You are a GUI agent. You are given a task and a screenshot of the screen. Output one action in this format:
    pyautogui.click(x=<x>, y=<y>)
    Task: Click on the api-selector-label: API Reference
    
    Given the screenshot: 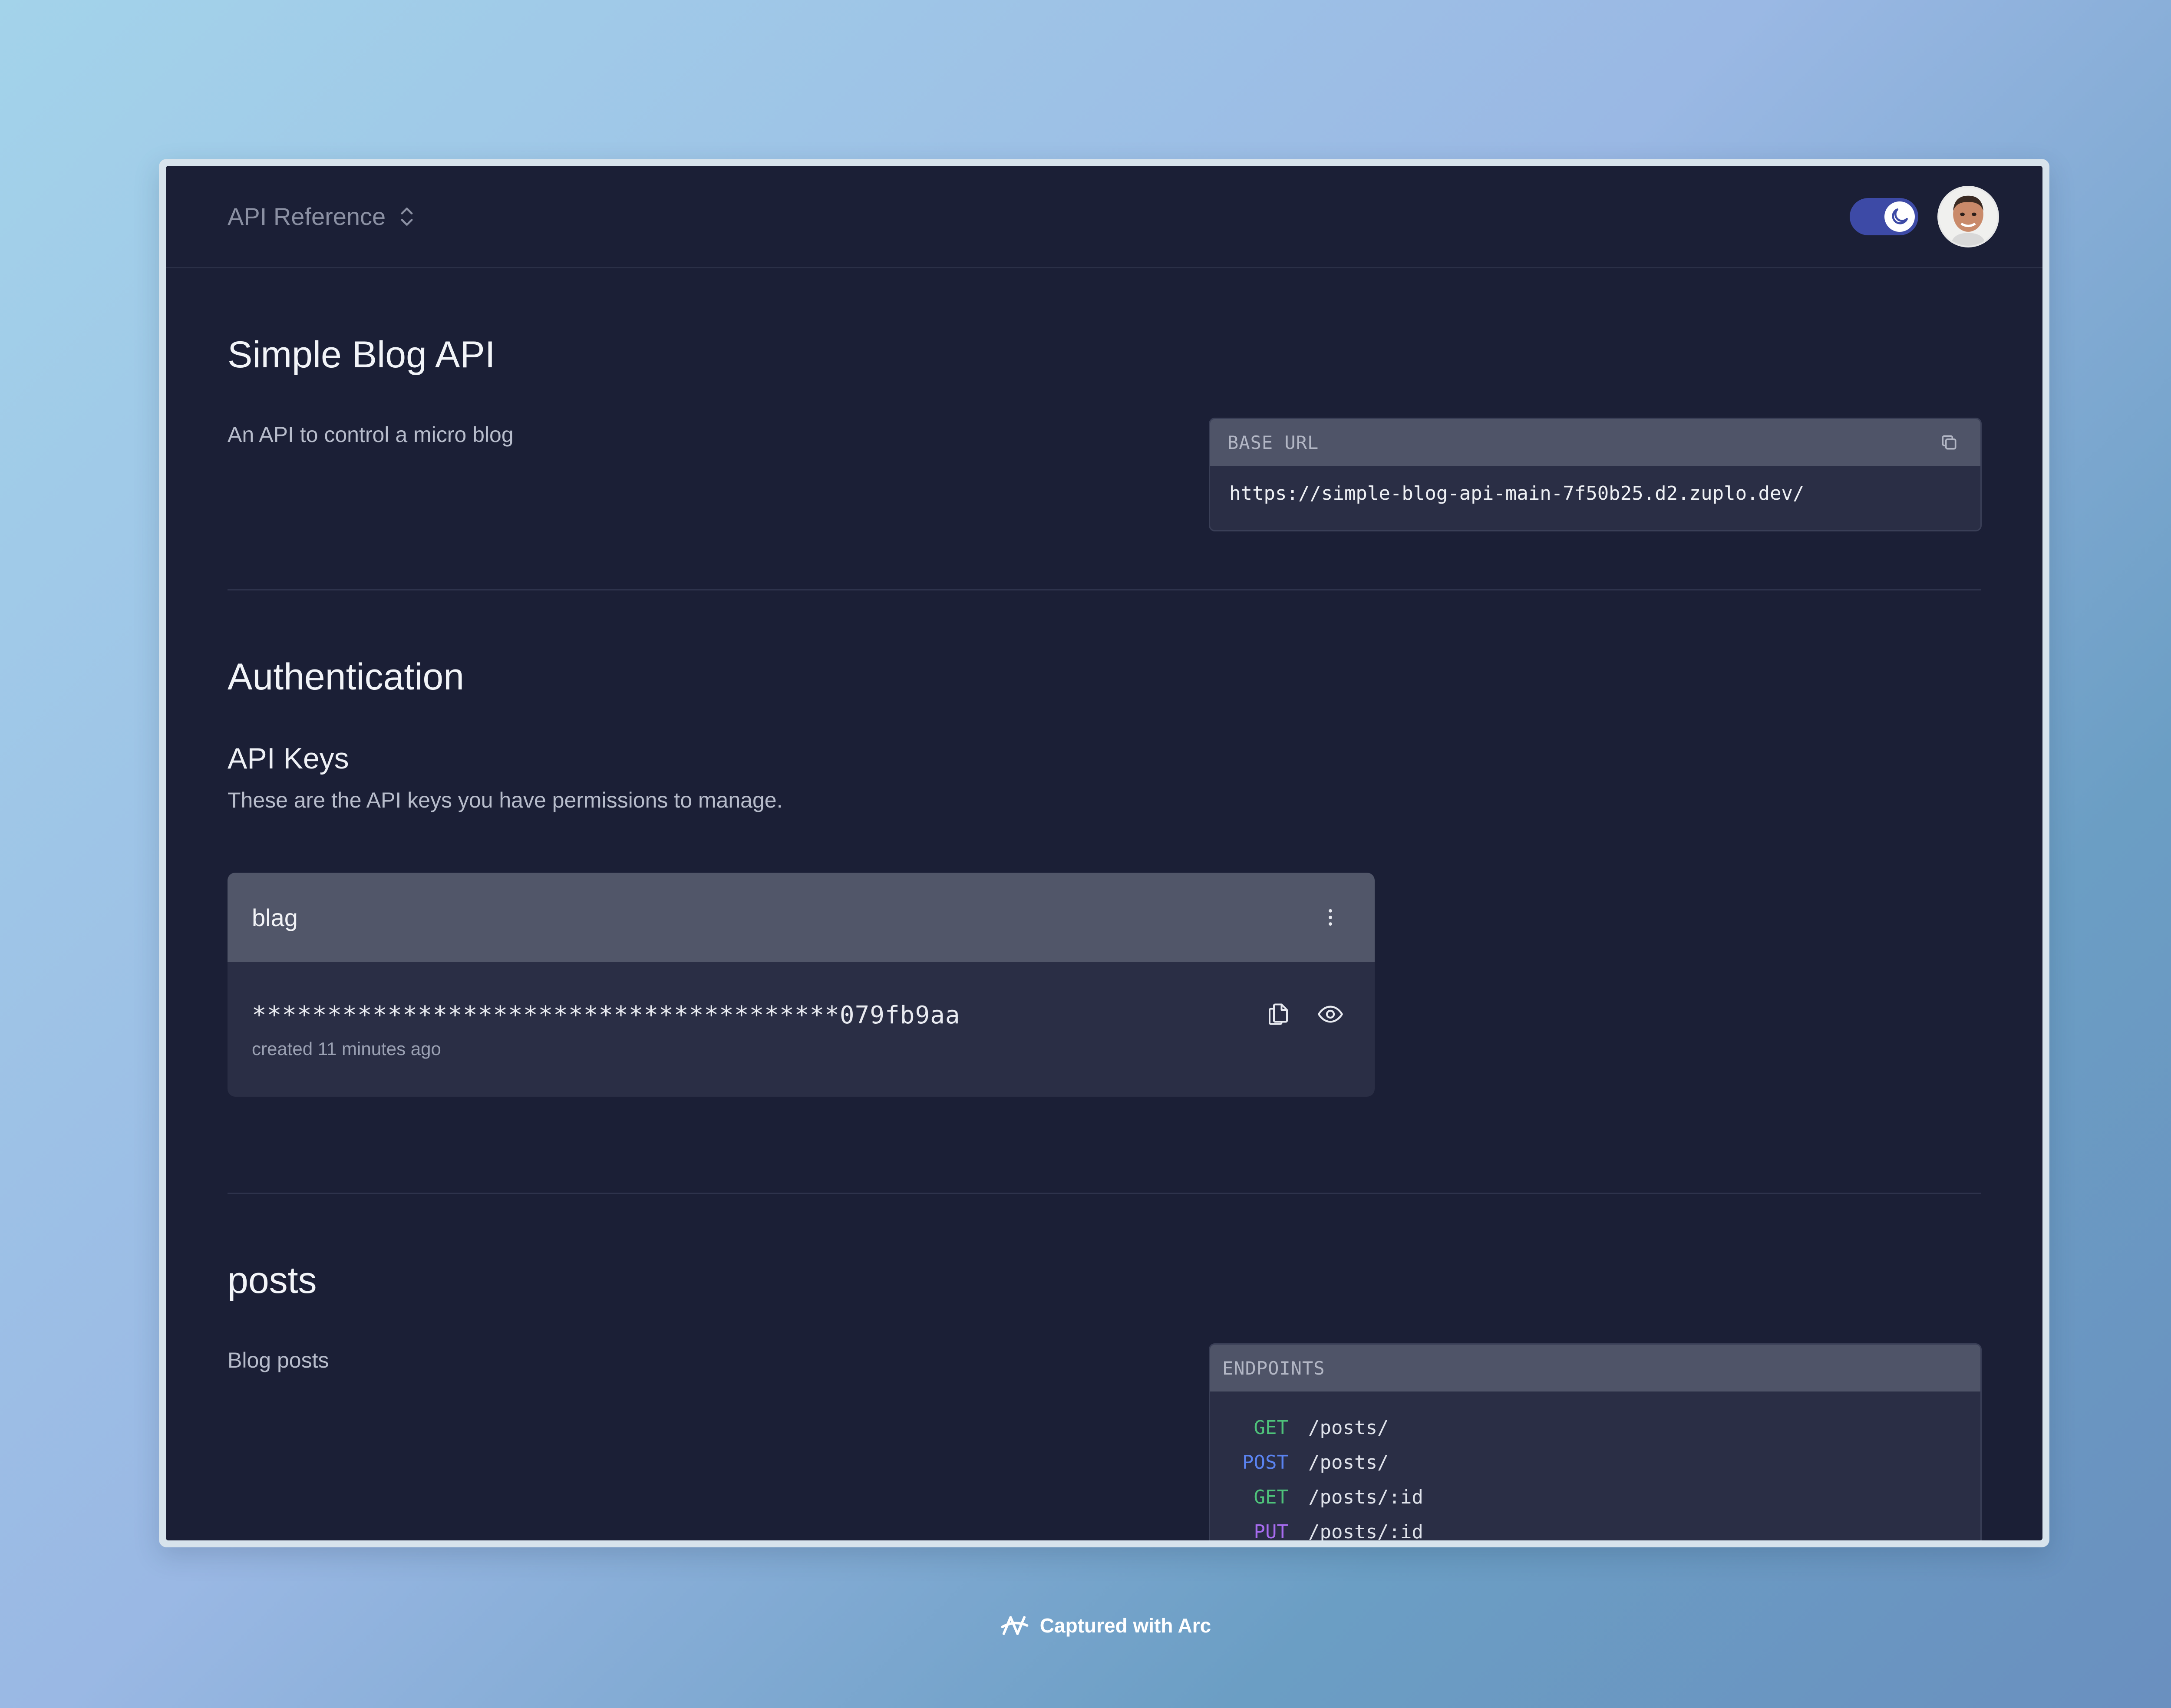 What is the action you would take?
    pyautogui.click(x=307, y=216)
    